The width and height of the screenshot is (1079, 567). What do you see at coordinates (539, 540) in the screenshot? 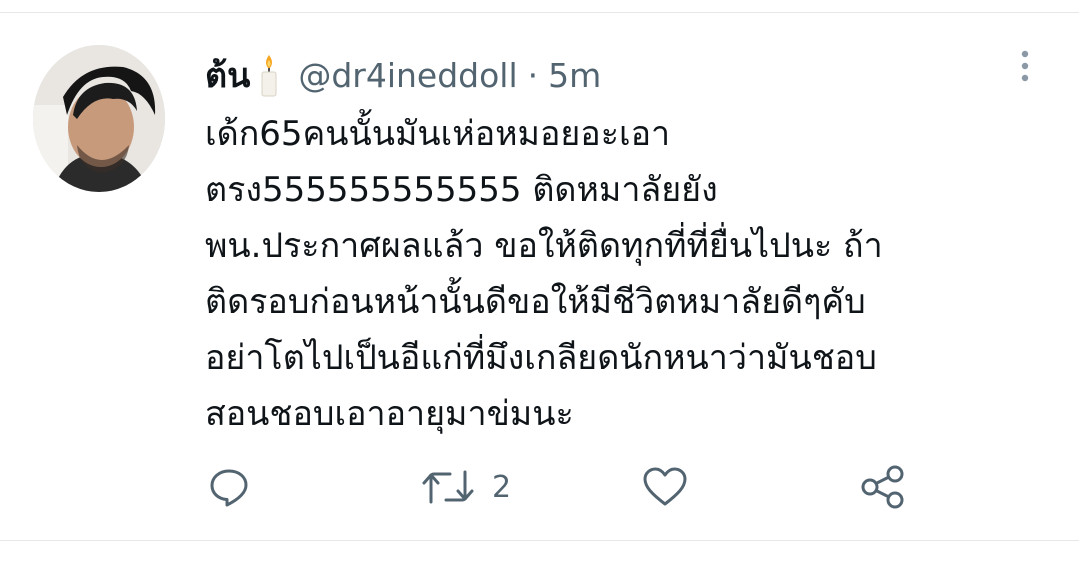
I see `bottom-divider` at bounding box center [539, 540].